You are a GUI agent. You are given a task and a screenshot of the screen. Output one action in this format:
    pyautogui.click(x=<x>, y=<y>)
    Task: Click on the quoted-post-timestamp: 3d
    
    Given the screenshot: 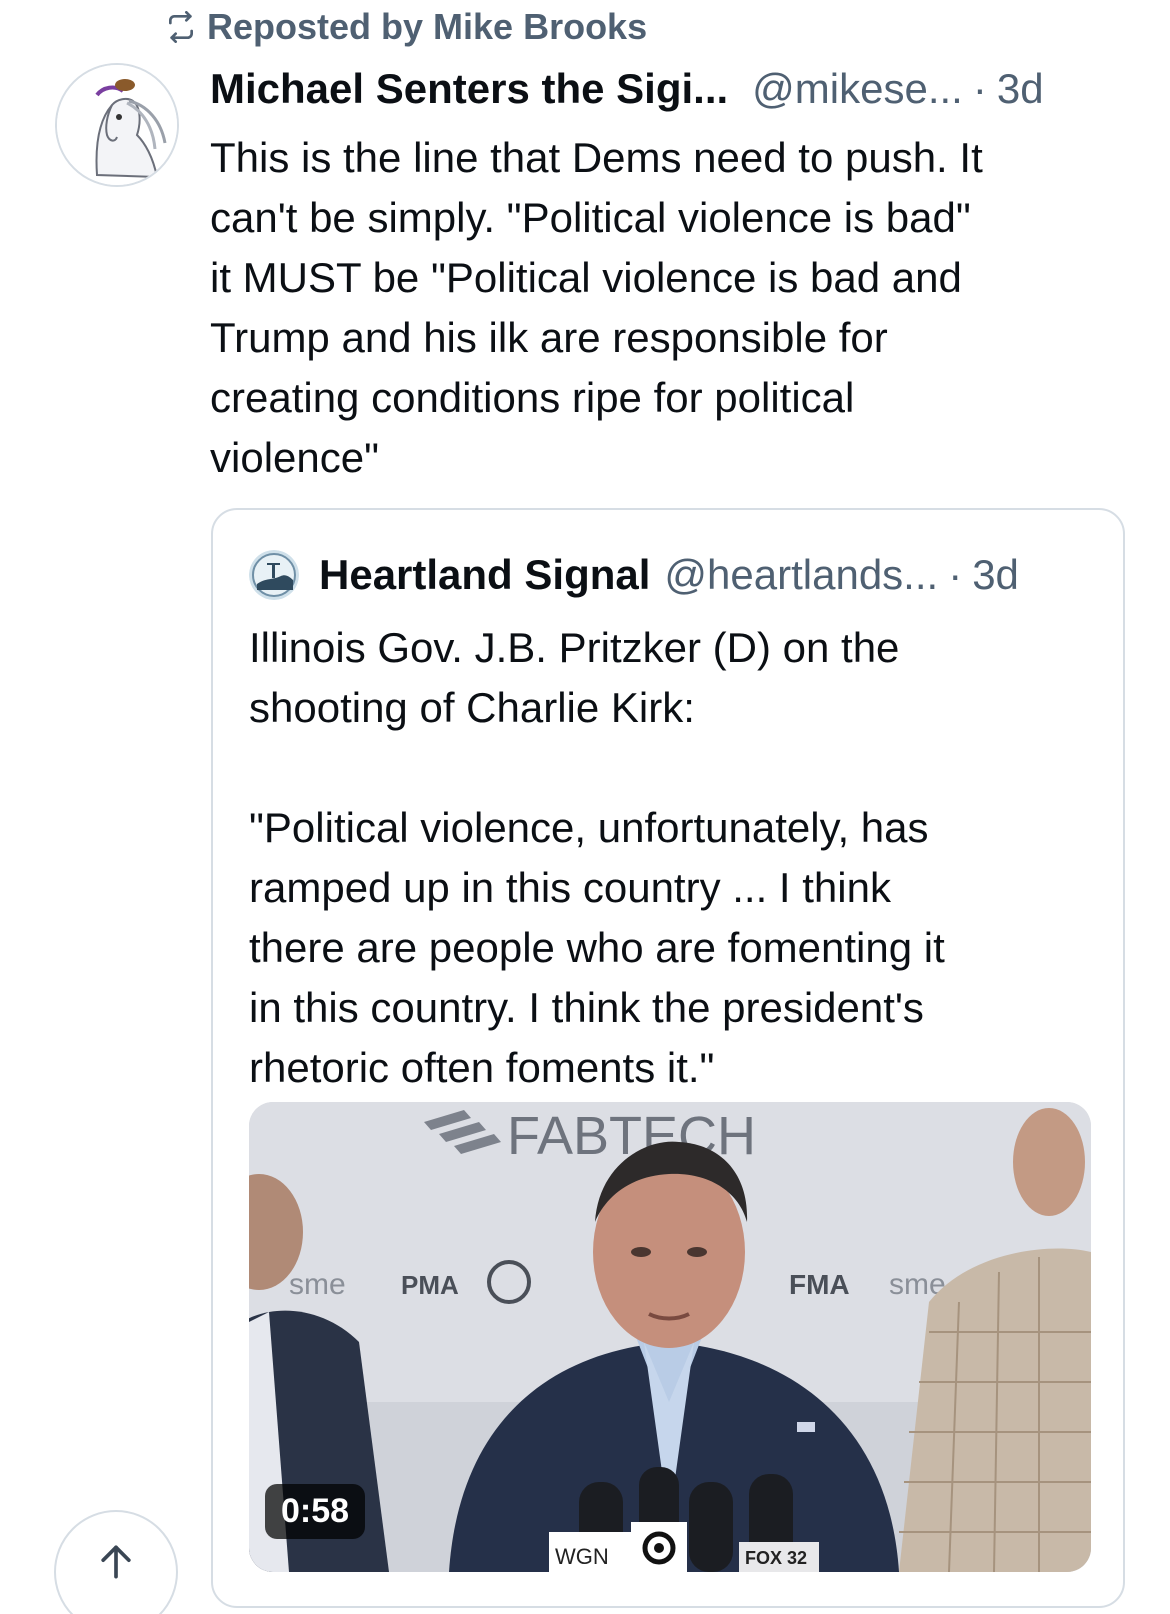 What is the action you would take?
    pyautogui.click(x=995, y=575)
    